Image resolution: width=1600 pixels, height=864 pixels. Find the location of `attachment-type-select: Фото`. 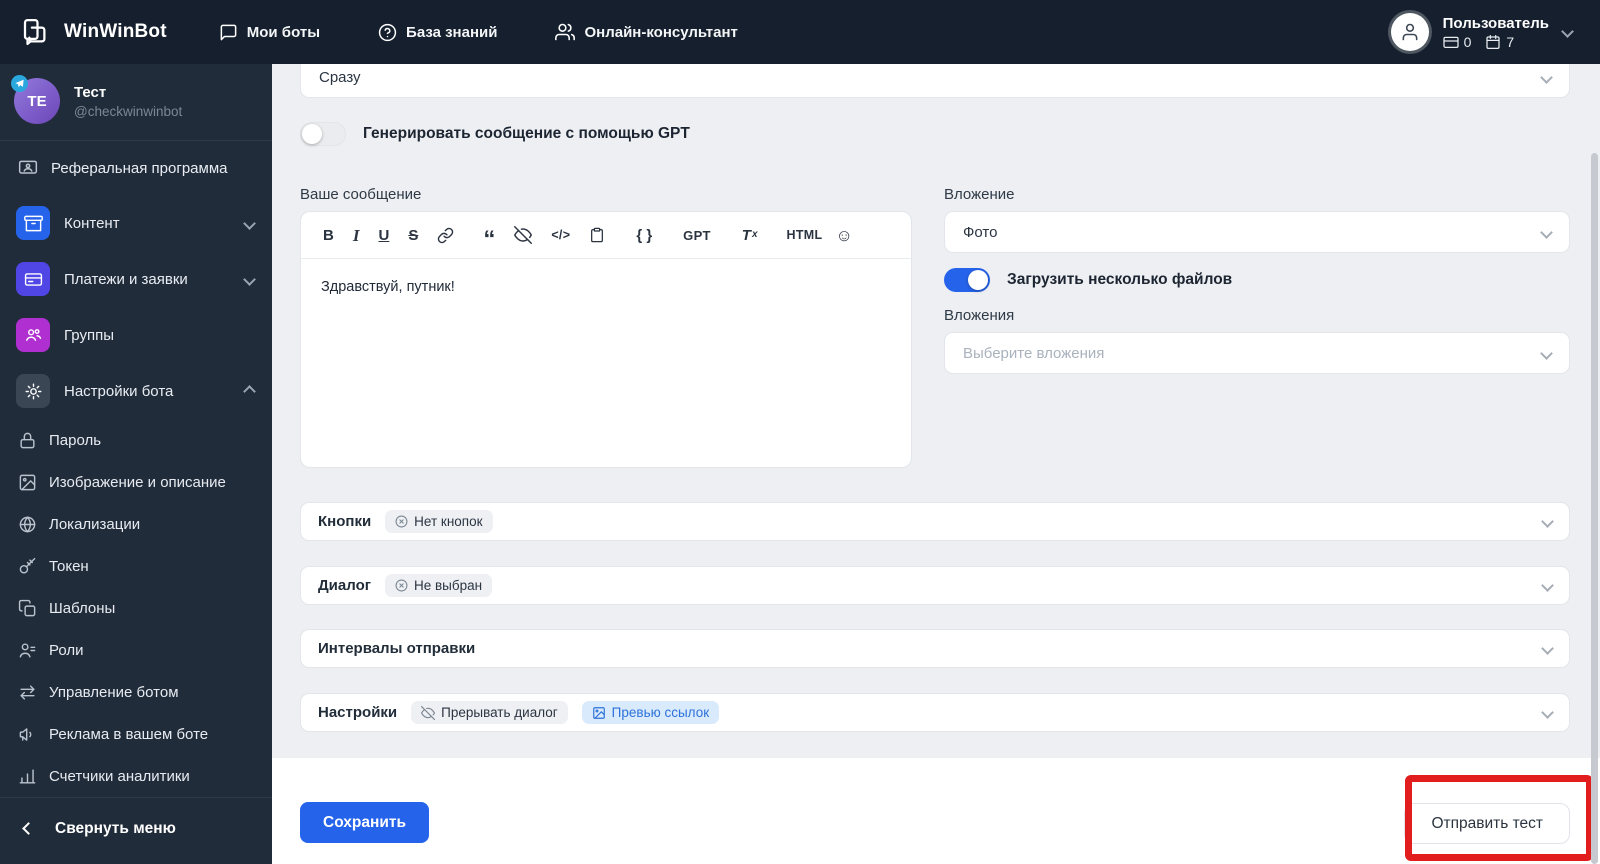

attachment-type-select: Фото is located at coordinates (1257, 232).